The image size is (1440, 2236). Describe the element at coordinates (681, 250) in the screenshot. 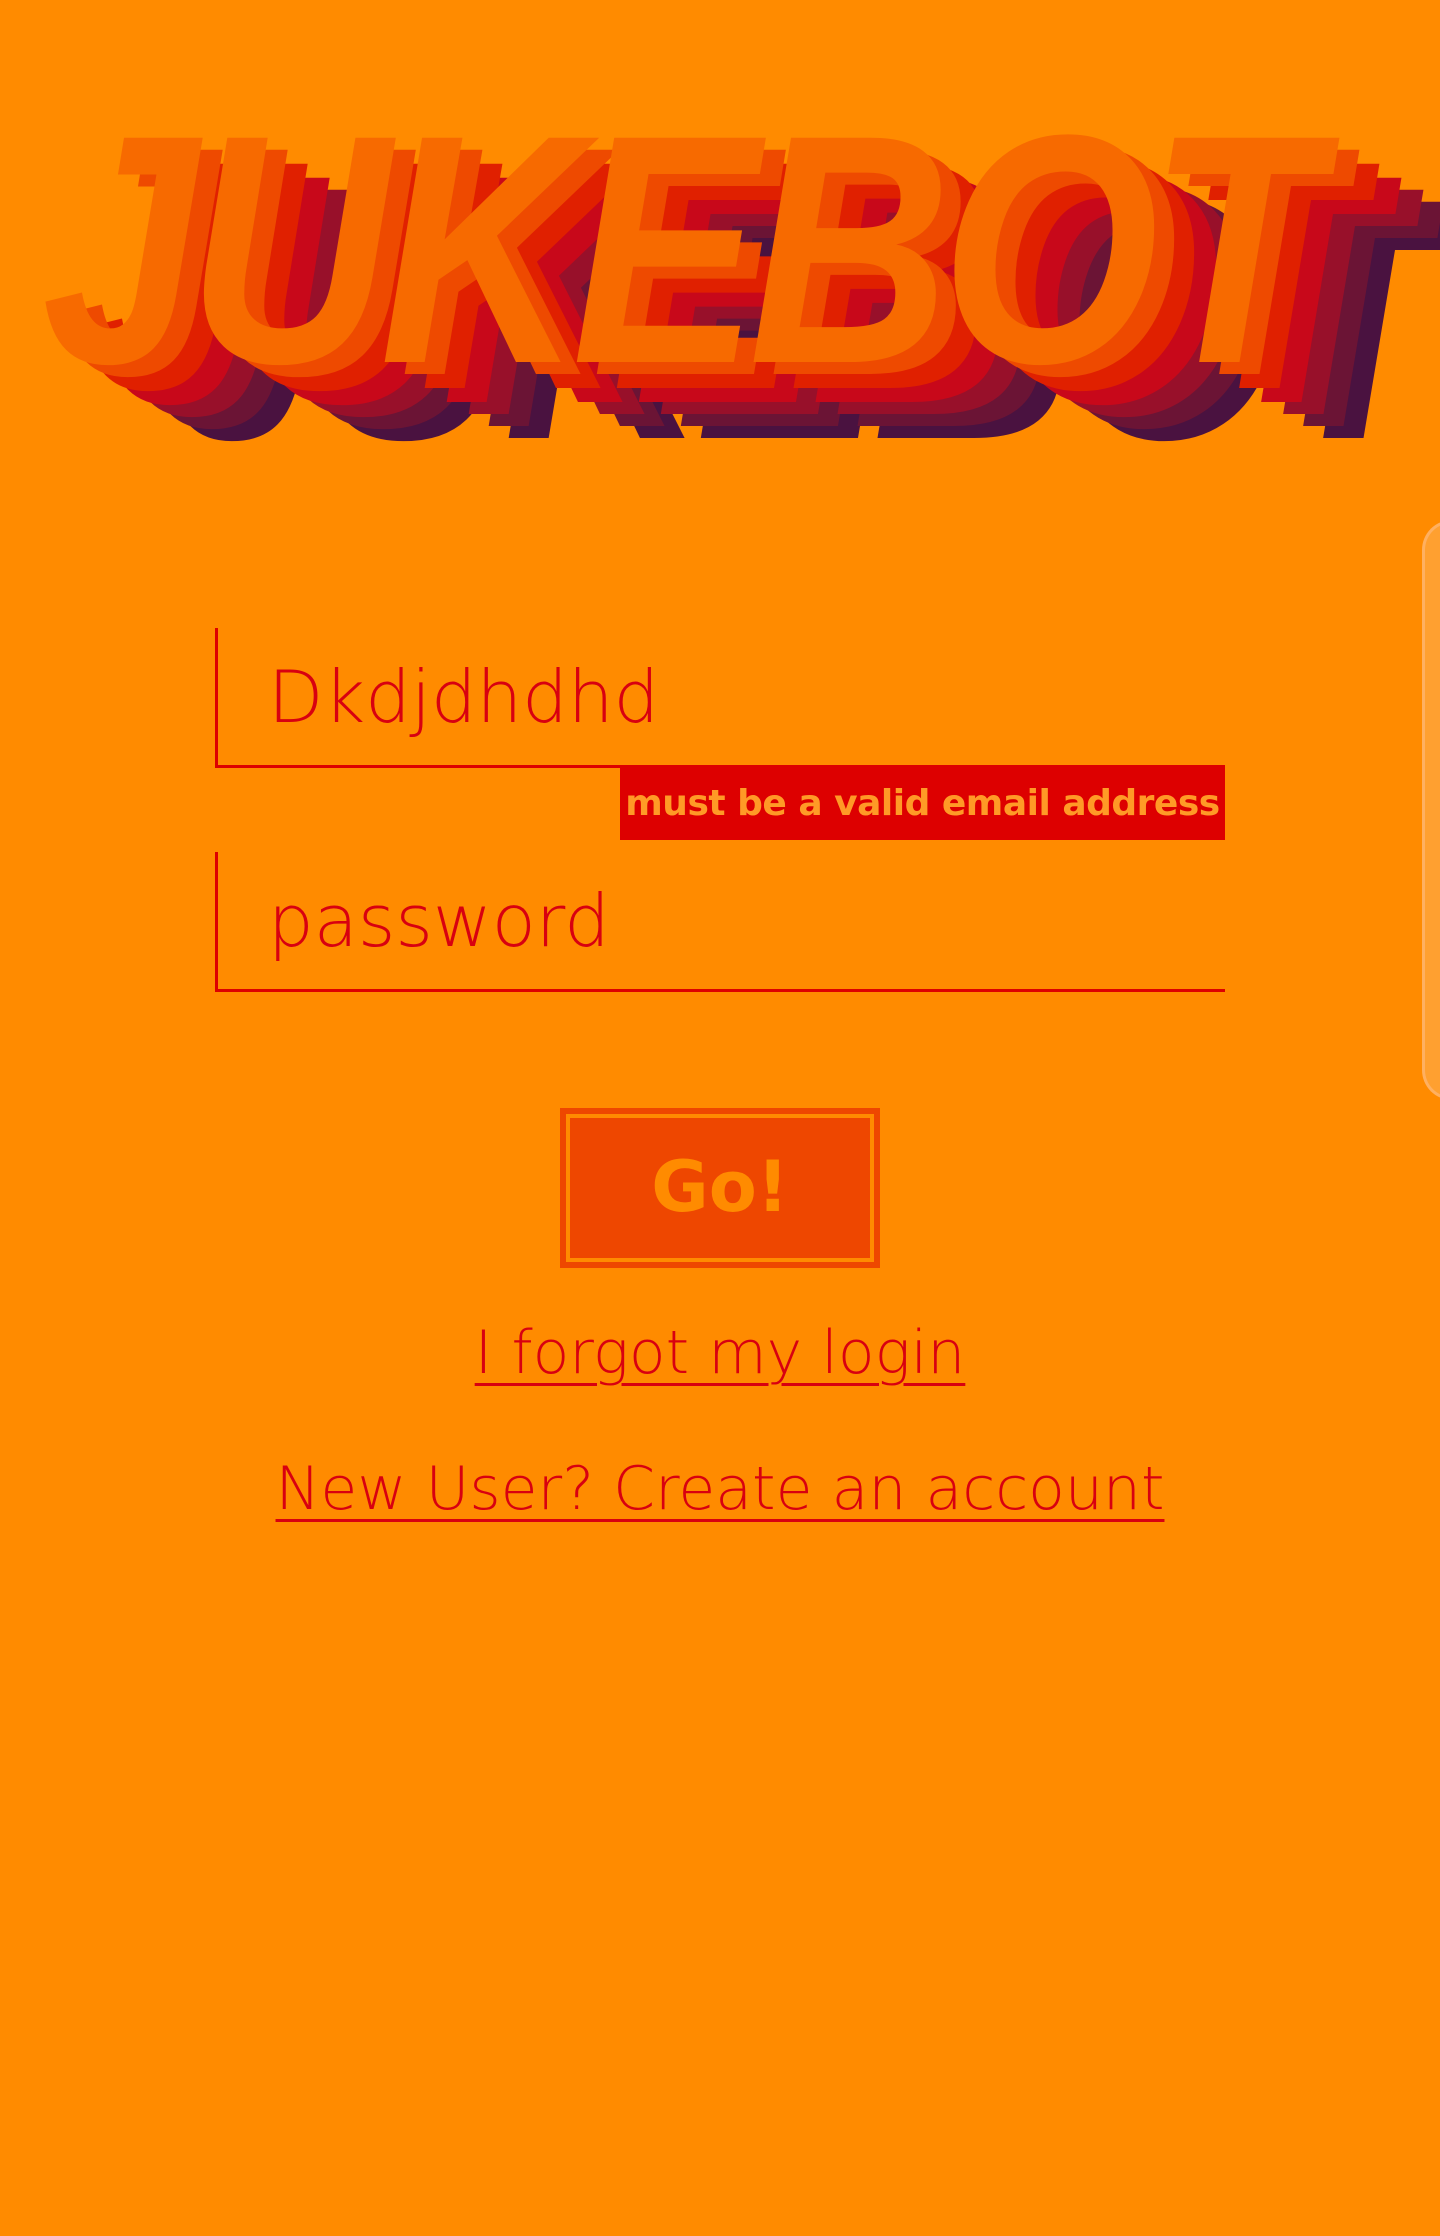

I see `logo-title: JUKEBOT` at that location.